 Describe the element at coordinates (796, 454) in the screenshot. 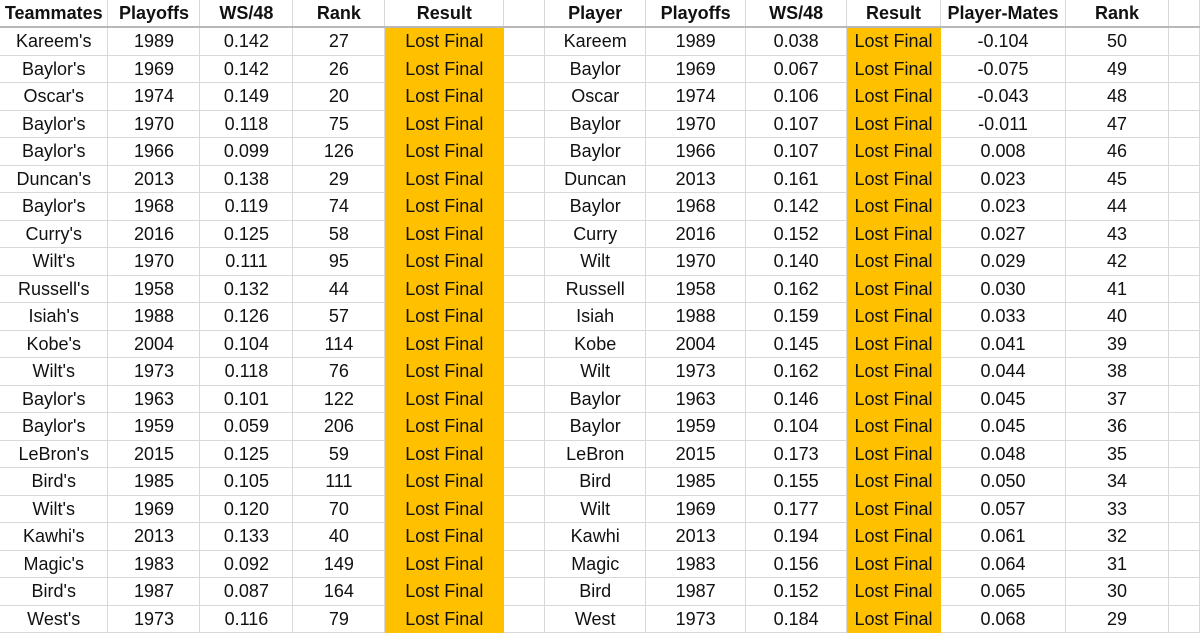

I see `player-ws48-cell: 0.173` at that location.